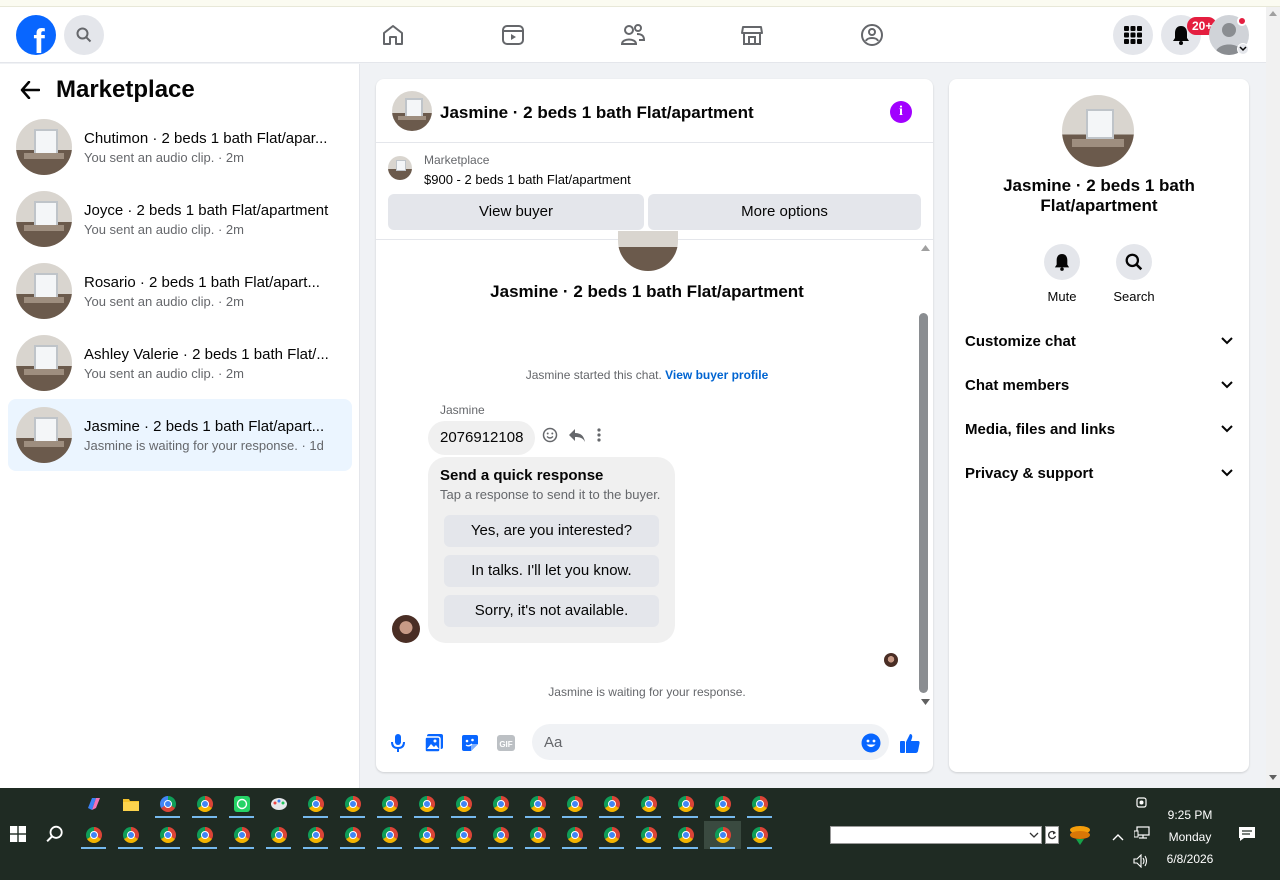  Describe the element at coordinates (1133, 35) in the screenshot. I see `menu-button` at that location.